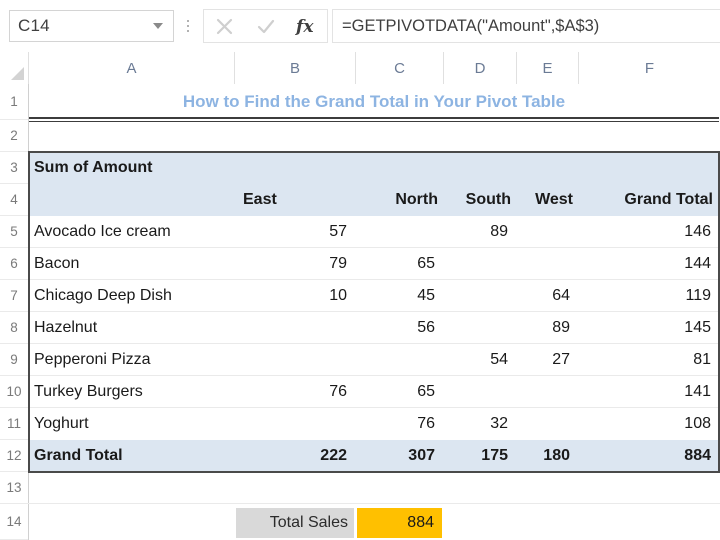  I want to click on column-header-row: A B C D E F, so click(360, 68).